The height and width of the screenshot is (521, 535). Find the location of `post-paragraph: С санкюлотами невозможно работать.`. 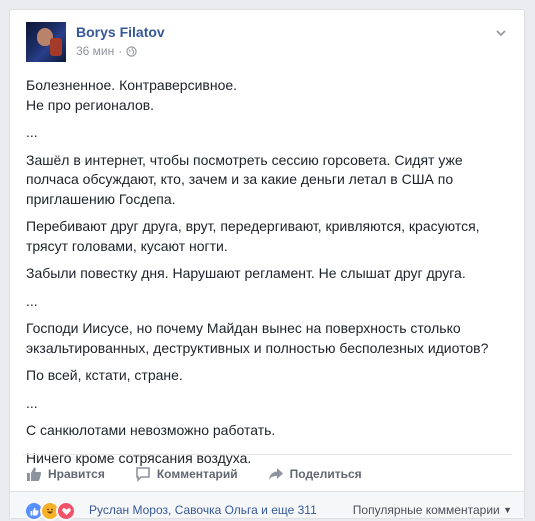

post-paragraph: С санкюлотами невозможно работать. is located at coordinates (151, 430).